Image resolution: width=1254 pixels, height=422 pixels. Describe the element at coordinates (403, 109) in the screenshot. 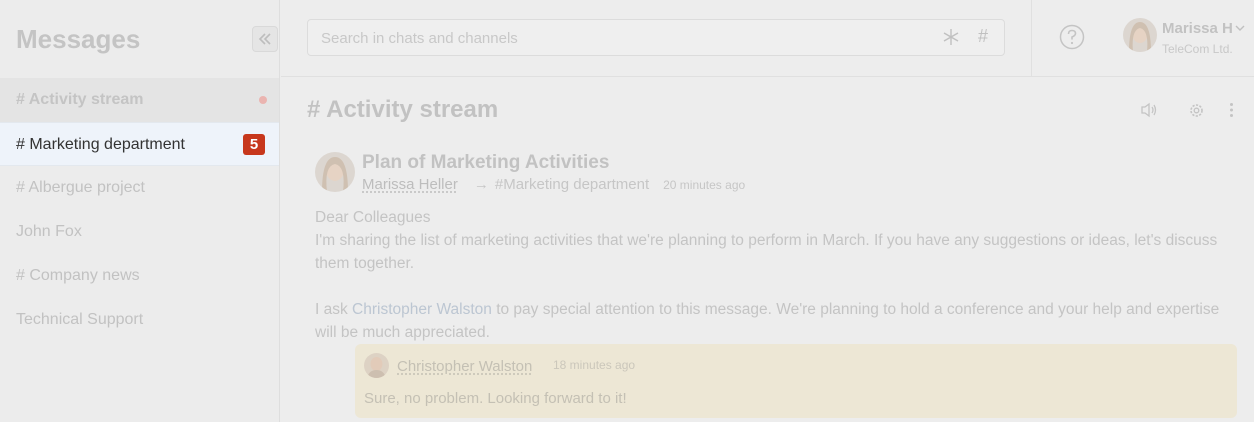

I see `channel-title: # Activity stream` at that location.